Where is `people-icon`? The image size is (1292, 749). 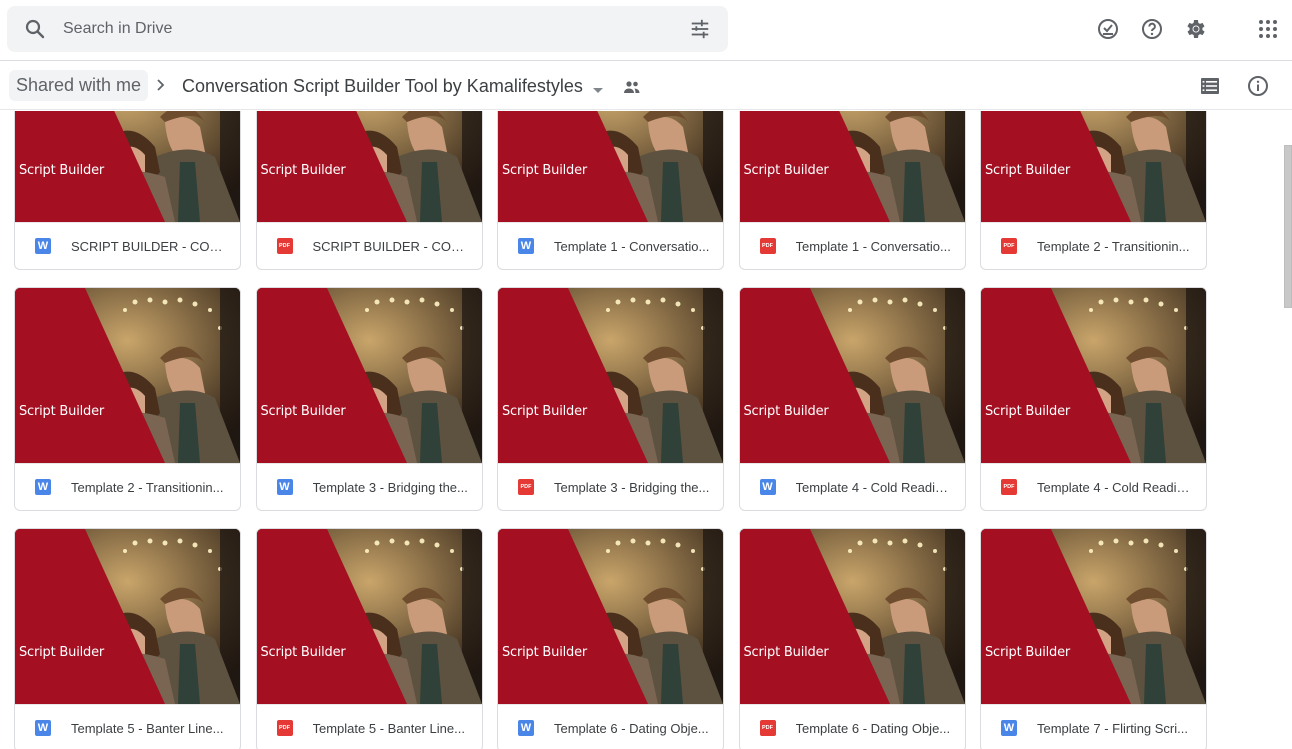 people-icon is located at coordinates (632, 89).